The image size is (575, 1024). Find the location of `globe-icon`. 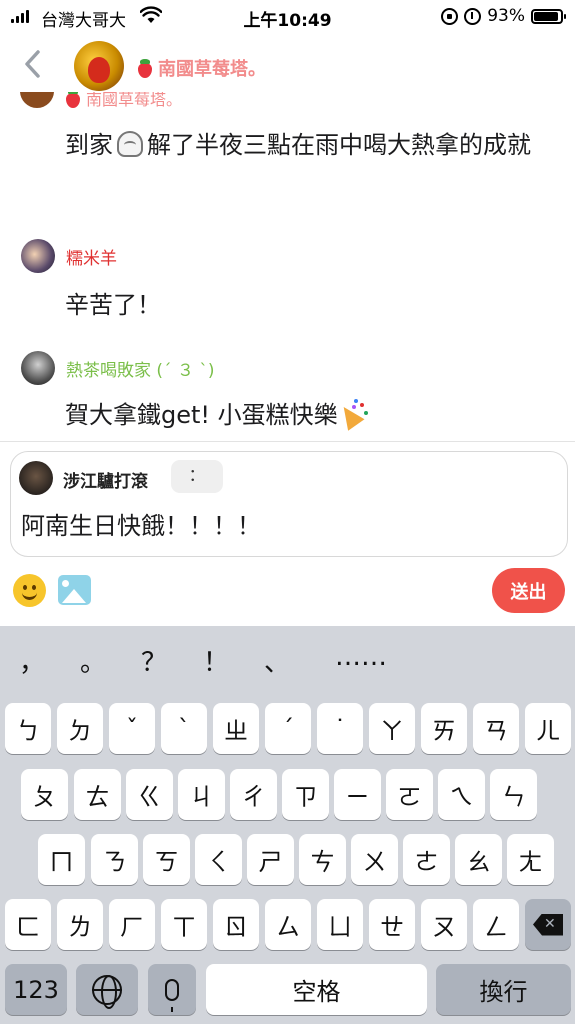

globe-icon is located at coordinates (107, 991).